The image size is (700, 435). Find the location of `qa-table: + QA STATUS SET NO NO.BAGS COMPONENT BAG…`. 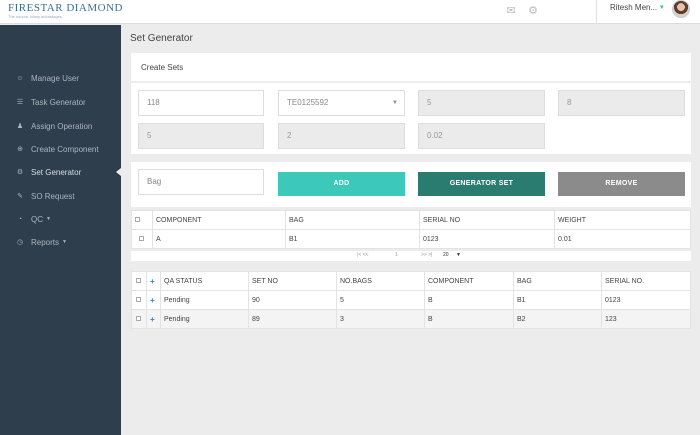

qa-table: + QA STATUS SET NO NO.BAGS COMPONENT BAG… is located at coordinates (411, 300).